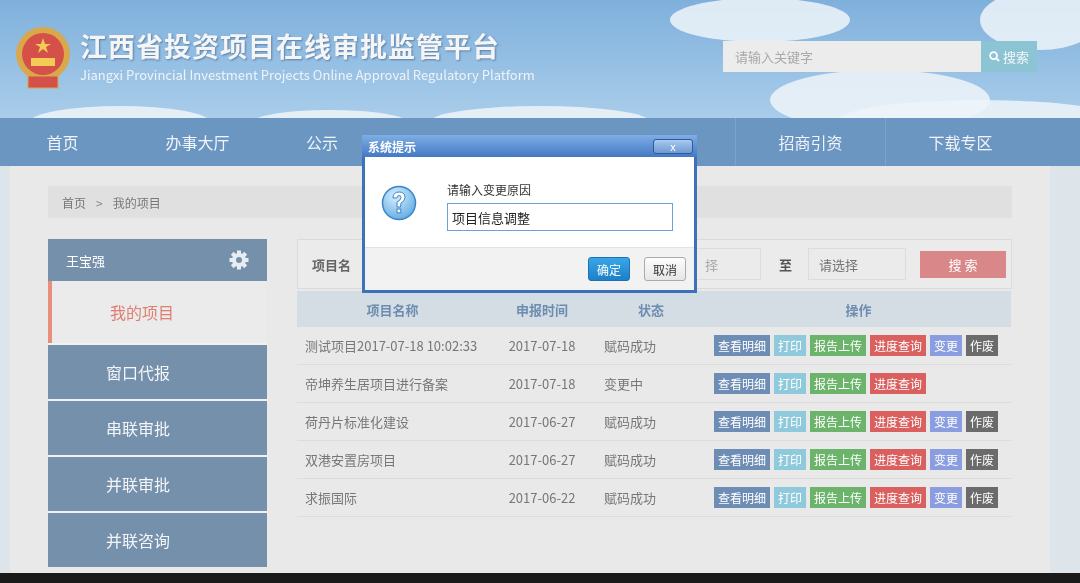 The height and width of the screenshot is (583, 1080). What do you see at coordinates (157, 539) in the screenshot?
I see `sidebar-item: 并联咨询` at bounding box center [157, 539].